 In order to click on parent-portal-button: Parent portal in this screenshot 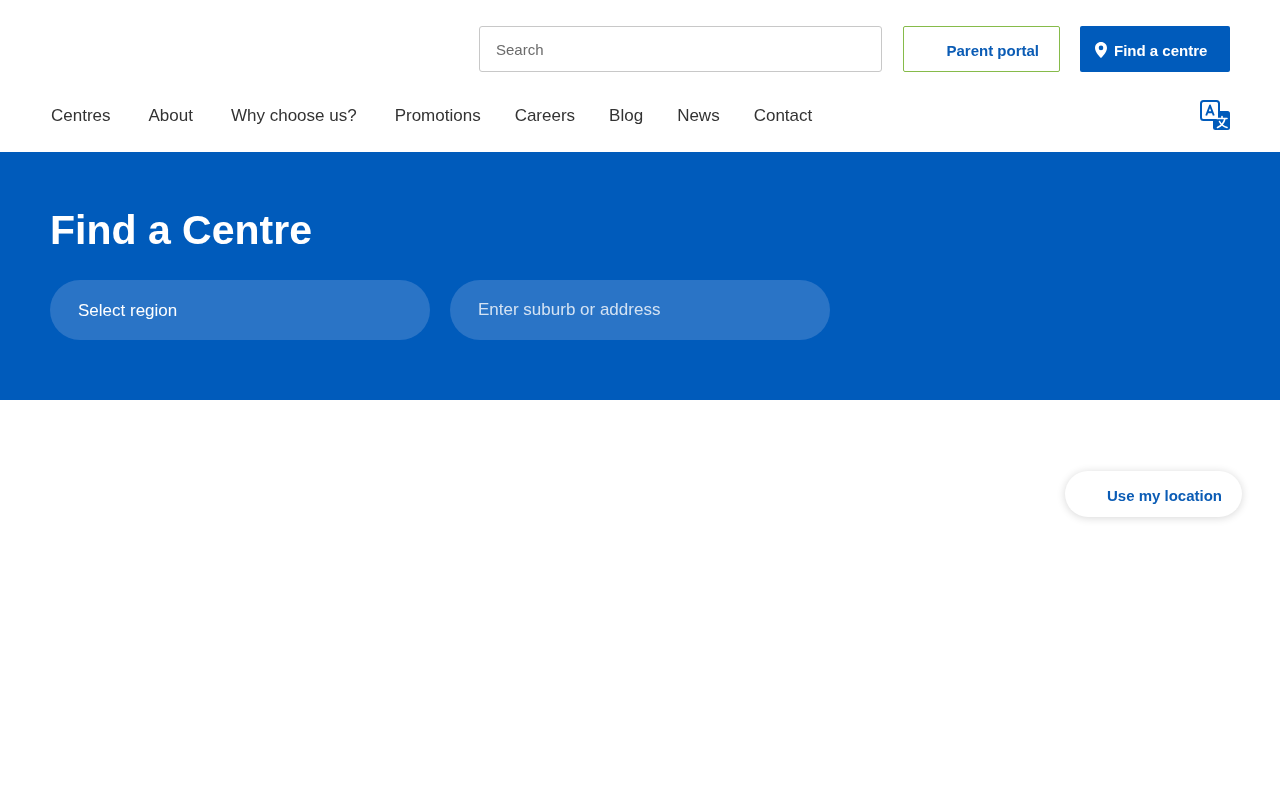, I will do `click(981, 49)`.